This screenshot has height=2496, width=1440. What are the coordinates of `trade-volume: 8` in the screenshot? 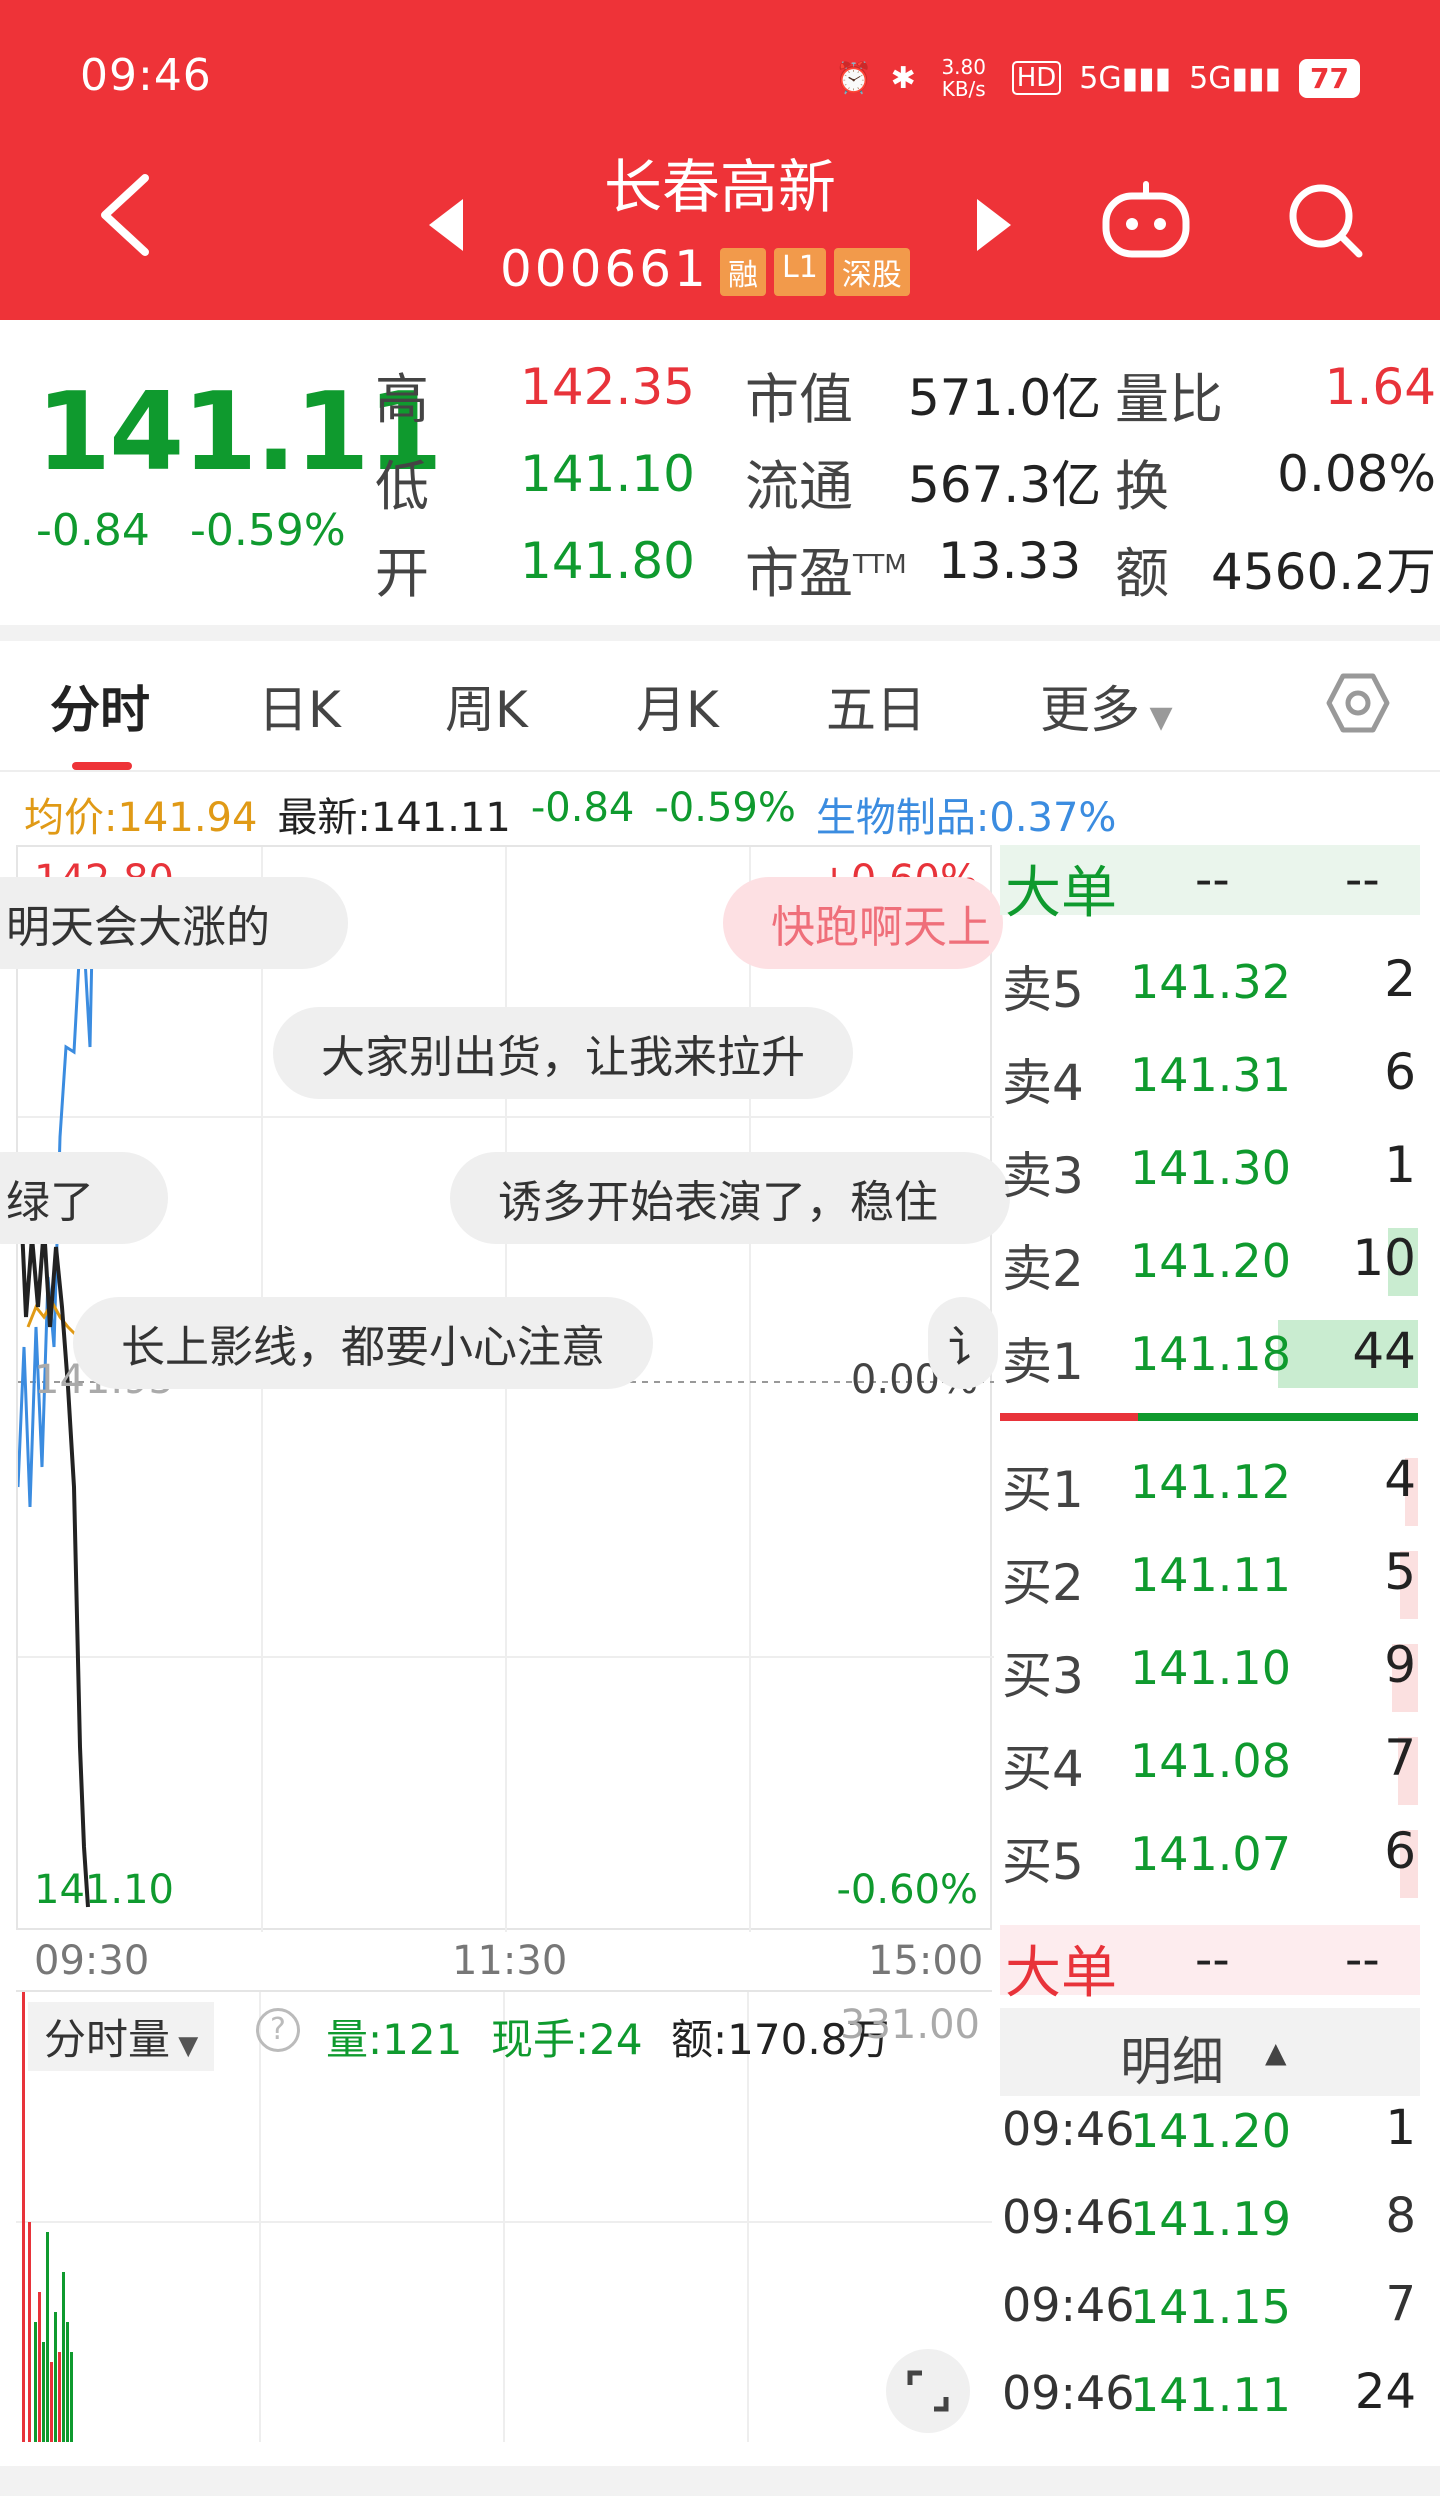 It's located at (1400, 2216).